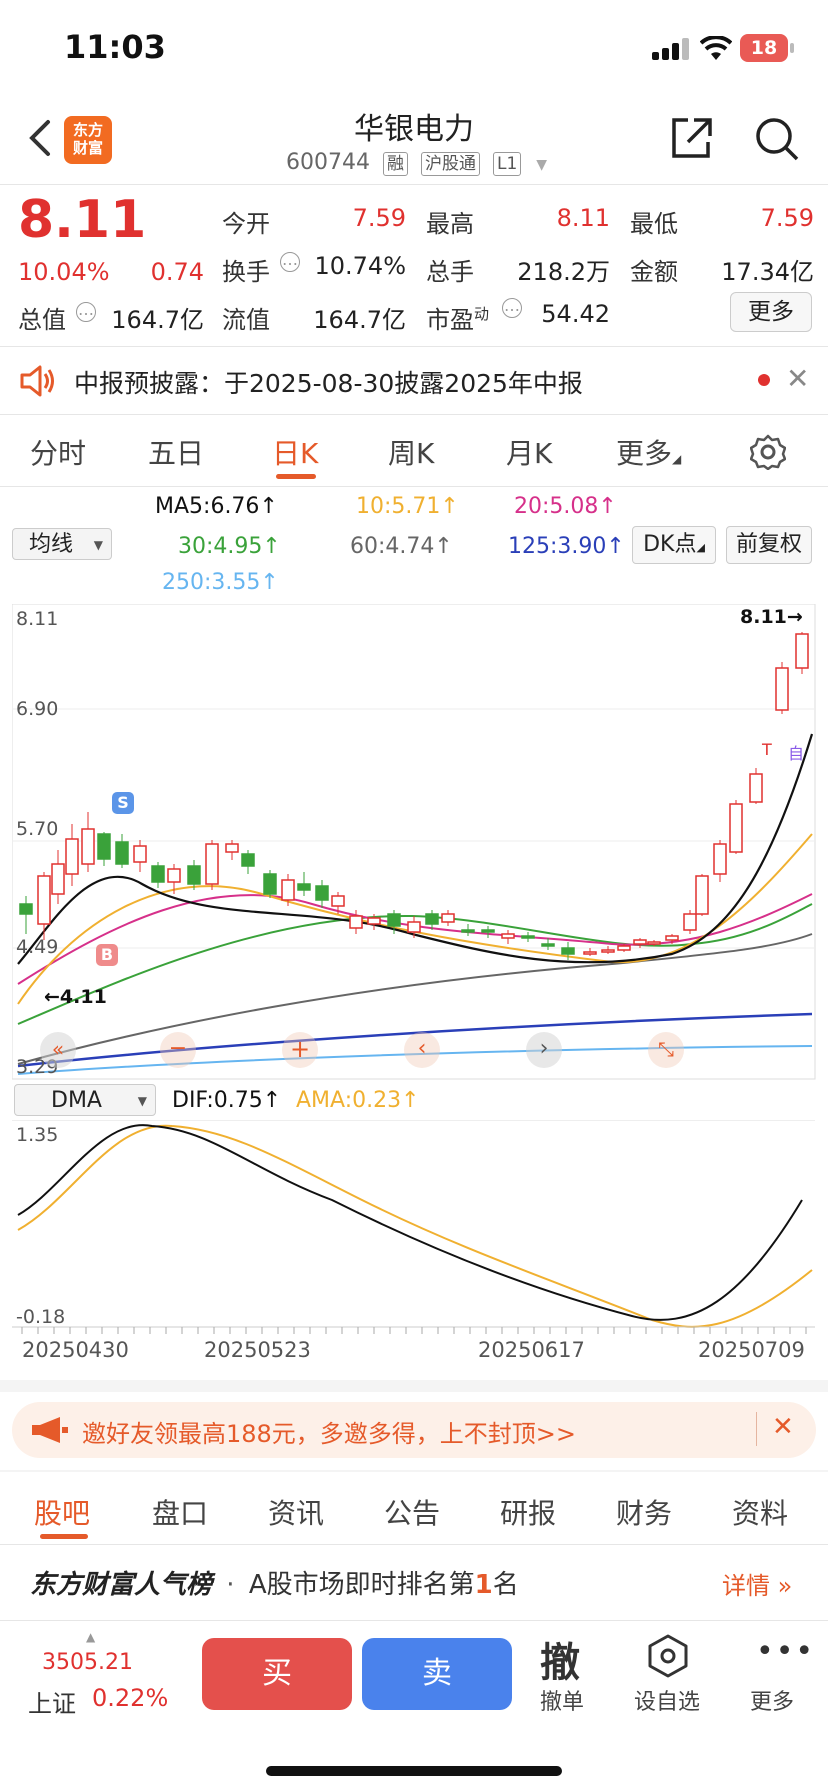 The height and width of the screenshot is (1792, 828). Describe the element at coordinates (771, 312) in the screenshot. I see `more-quote-button: 更多` at that location.